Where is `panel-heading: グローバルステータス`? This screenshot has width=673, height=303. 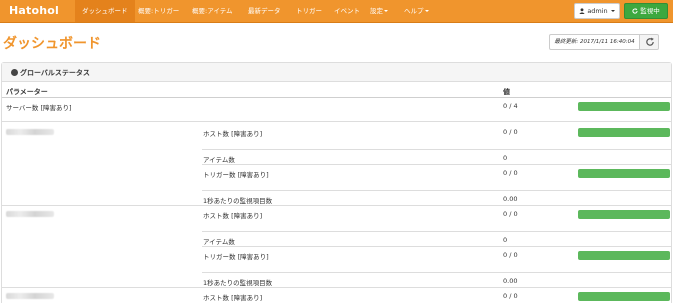 panel-heading: グローバルステータス is located at coordinates (336, 72).